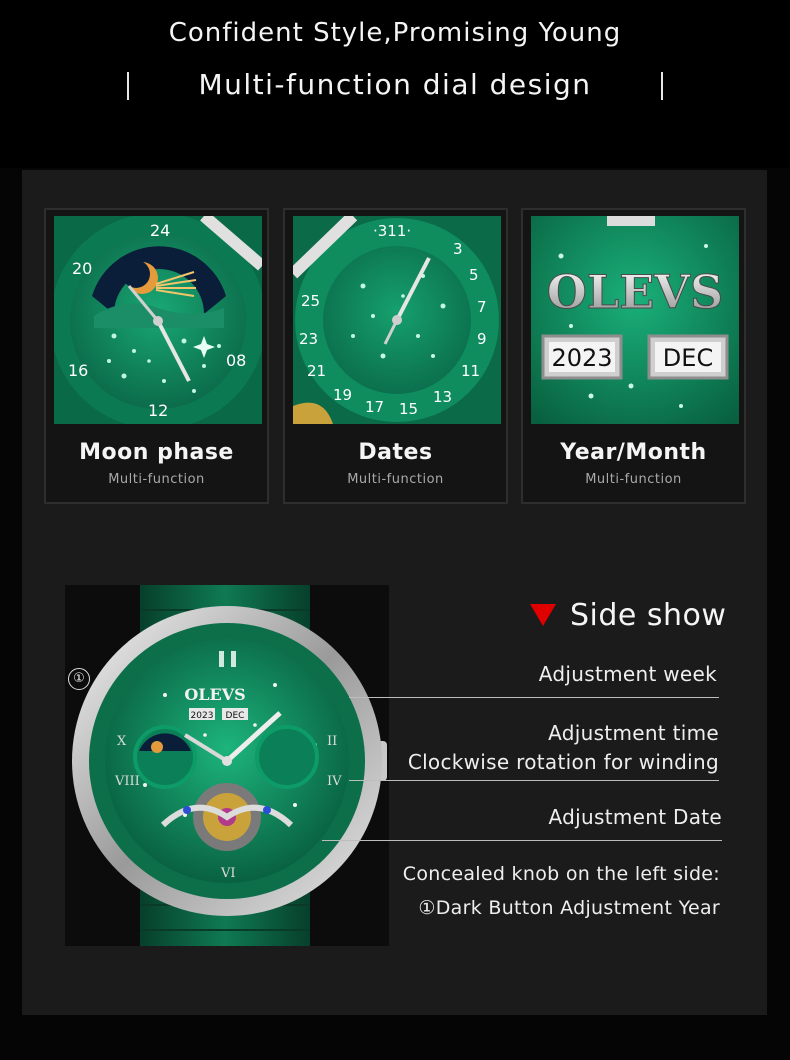 This screenshot has width=790, height=1060. I want to click on svg-text: 5, so click(474, 275).